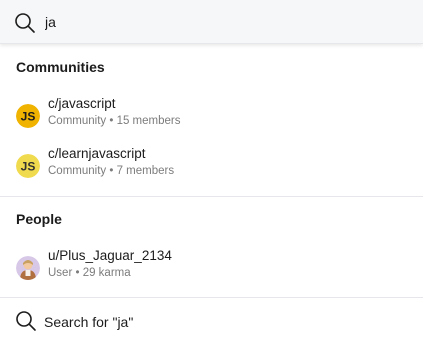 The width and height of the screenshot is (423, 342). I want to click on user-meta: User • 29 karma, so click(89, 273).